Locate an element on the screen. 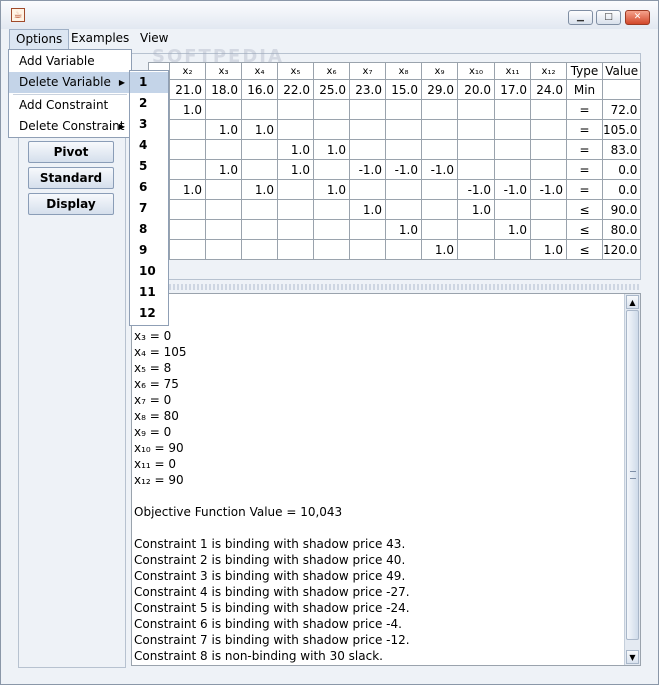  close-button: ✕ is located at coordinates (637, 17).